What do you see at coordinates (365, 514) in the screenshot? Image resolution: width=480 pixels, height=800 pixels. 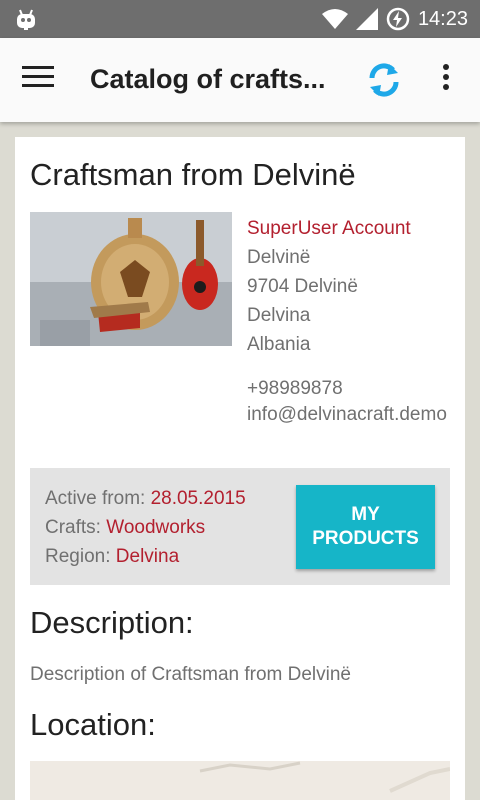 I see `my-products-line1: MY` at bounding box center [365, 514].